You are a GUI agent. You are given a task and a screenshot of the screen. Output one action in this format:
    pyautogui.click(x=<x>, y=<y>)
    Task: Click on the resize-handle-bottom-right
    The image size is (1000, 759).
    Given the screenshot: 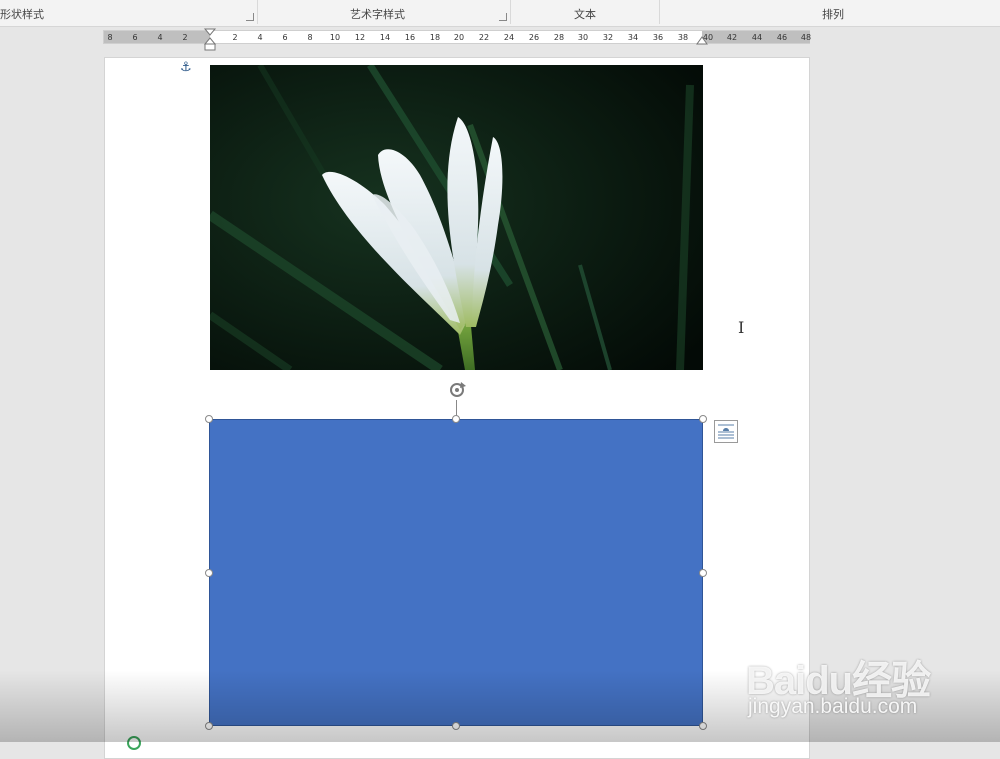 What is the action you would take?
    pyautogui.click(x=703, y=726)
    